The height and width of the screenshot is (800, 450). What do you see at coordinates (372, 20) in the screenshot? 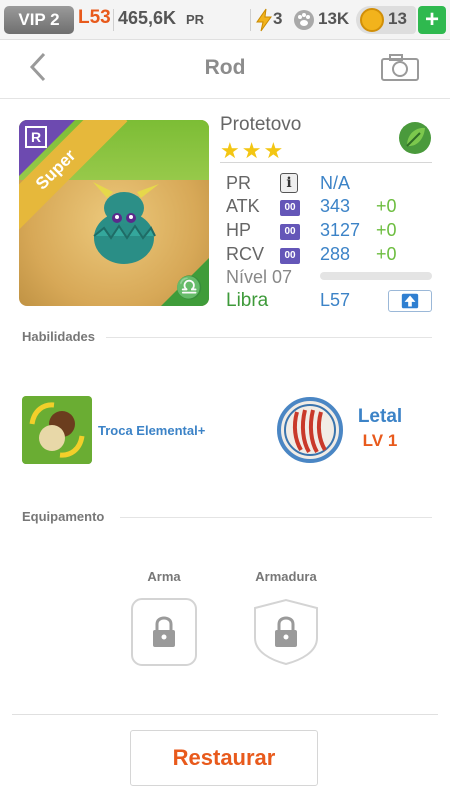
I see `coin-icon` at bounding box center [372, 20].